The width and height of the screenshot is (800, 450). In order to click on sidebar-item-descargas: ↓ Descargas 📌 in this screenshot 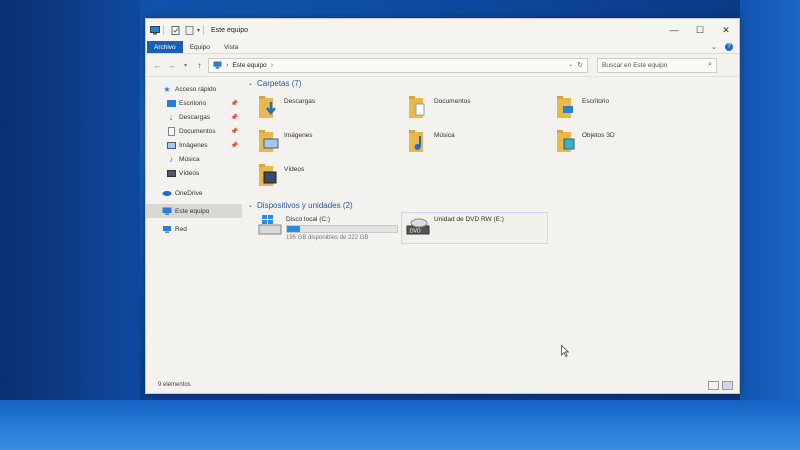, I will do `click(194, 117)`.